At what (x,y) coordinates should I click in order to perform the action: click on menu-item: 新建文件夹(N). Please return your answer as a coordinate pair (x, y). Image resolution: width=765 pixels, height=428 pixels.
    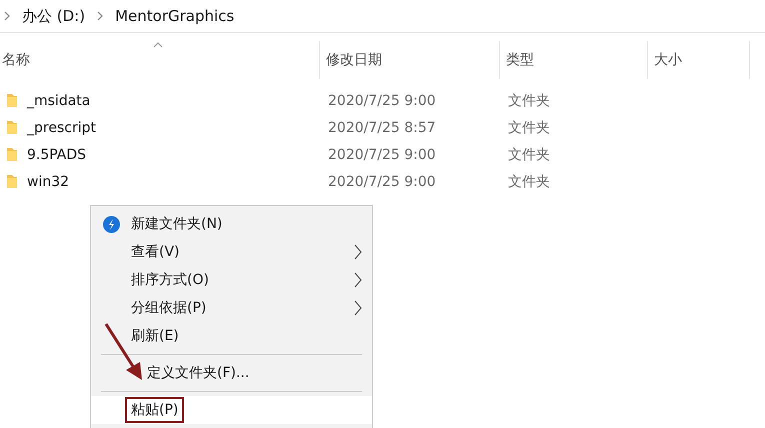
    Looking at the image, I should click on (231, 224).